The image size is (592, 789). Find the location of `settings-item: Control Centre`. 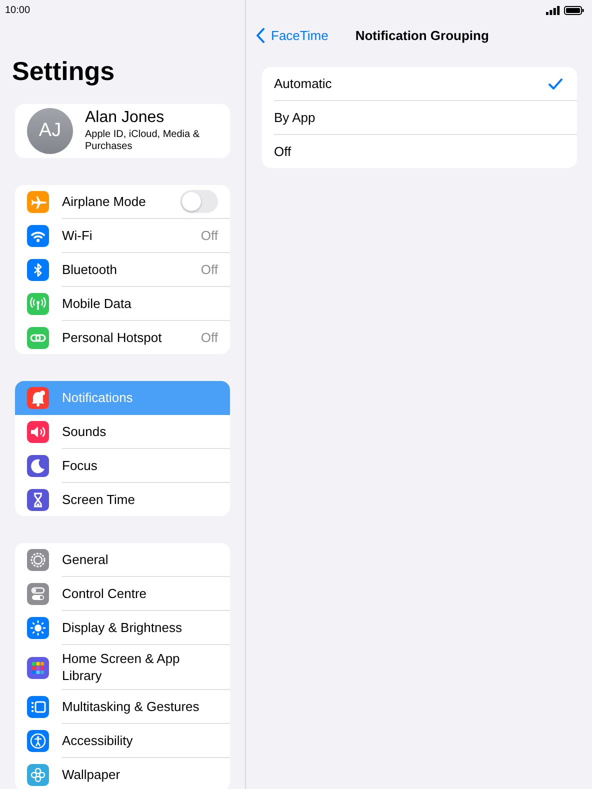

settings-item: Control Centre is located at coordinates (122, 594).